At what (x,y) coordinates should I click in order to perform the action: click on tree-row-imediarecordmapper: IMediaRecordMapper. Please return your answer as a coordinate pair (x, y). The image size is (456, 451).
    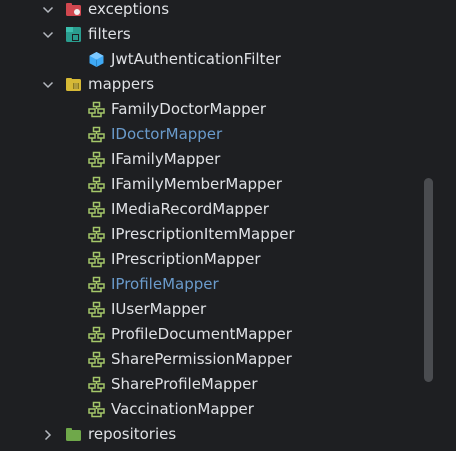
    Looking at the image, I should click on (228, 209).